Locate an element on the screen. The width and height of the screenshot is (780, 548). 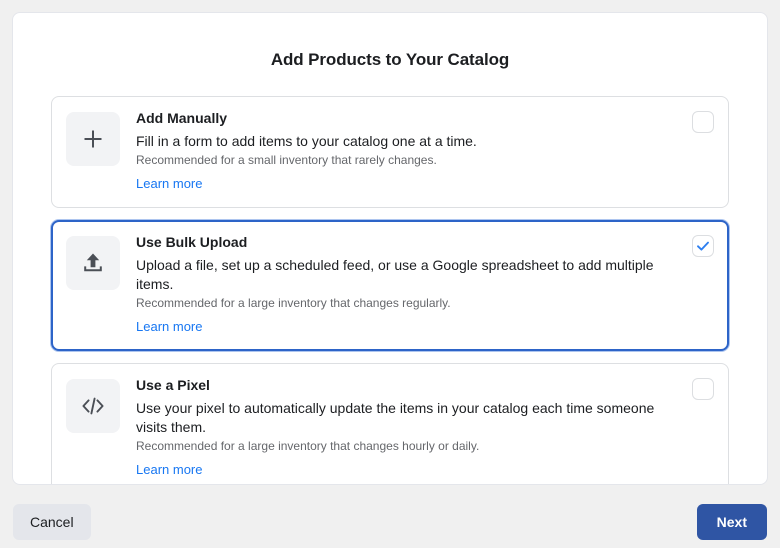
page-title: Add Products to Your Catalog is located at coordinates (390, 59).